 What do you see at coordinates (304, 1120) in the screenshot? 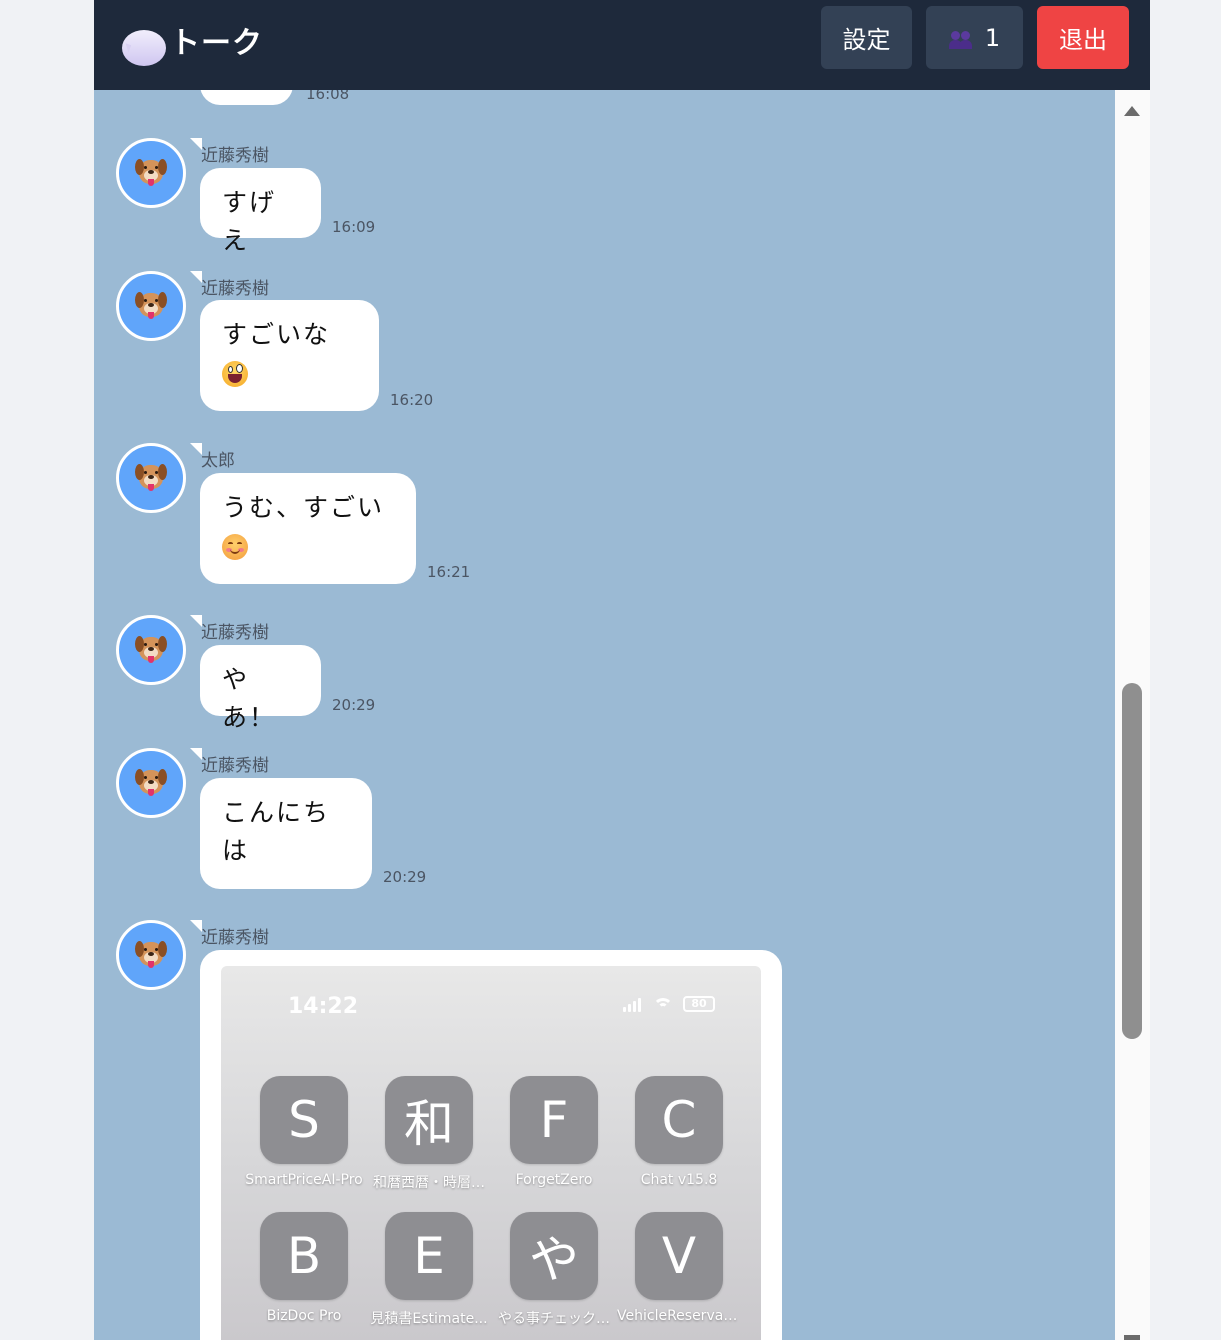
I see `app-icon: S` at bounding box center [304, 1120].